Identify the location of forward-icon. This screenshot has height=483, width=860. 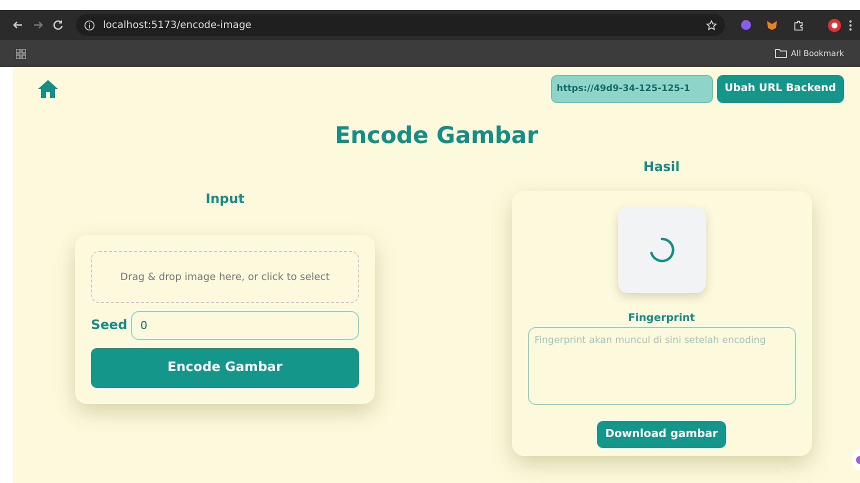
(38, 25).